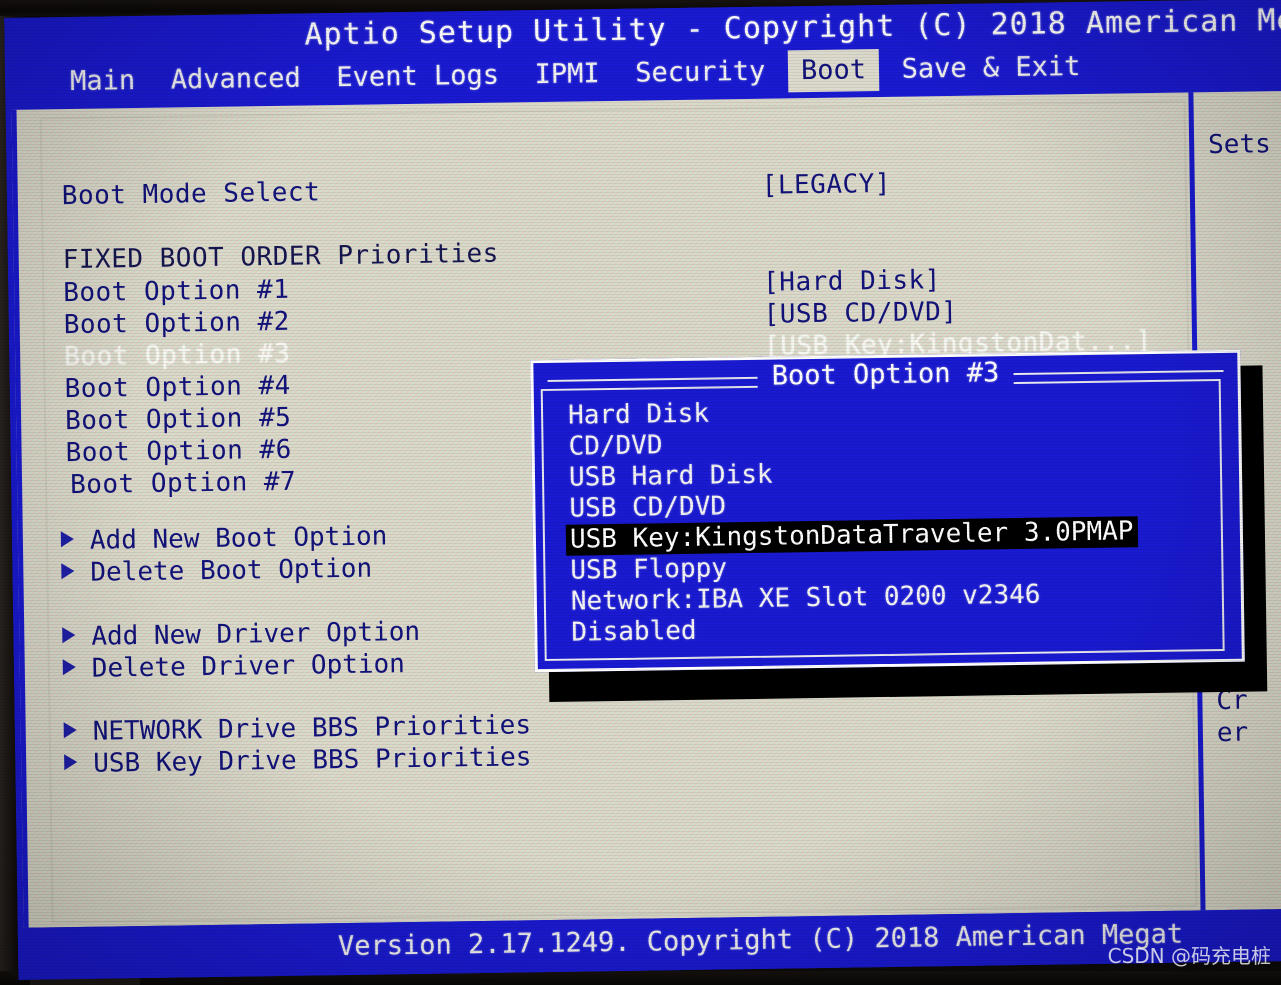  Describe the element at coordinates (990, 68) in the screenshot. I see `tab-save-and-exit: Save & Exit` at that location.